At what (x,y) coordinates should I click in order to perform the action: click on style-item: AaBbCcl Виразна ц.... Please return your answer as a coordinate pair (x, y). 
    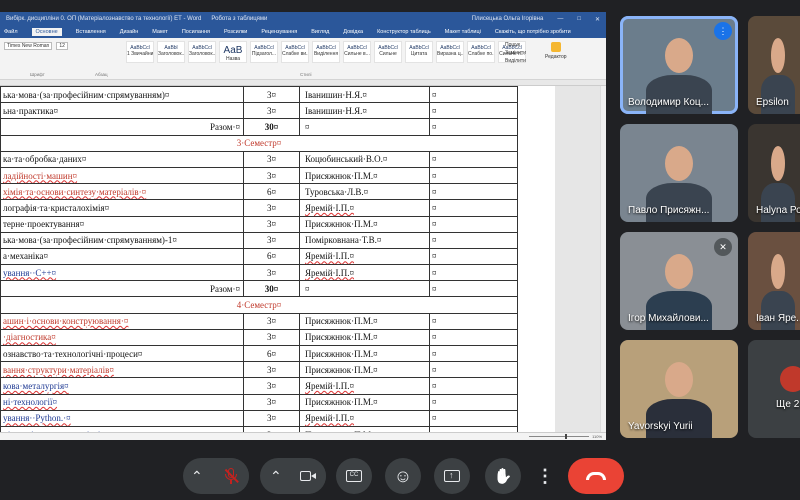
    Looking at the image, I should click on (450, 52).